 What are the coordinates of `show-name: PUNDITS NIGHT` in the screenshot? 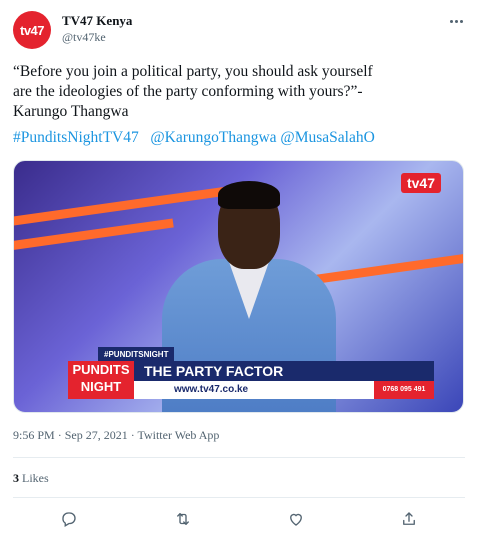 It's located at (101, 380).